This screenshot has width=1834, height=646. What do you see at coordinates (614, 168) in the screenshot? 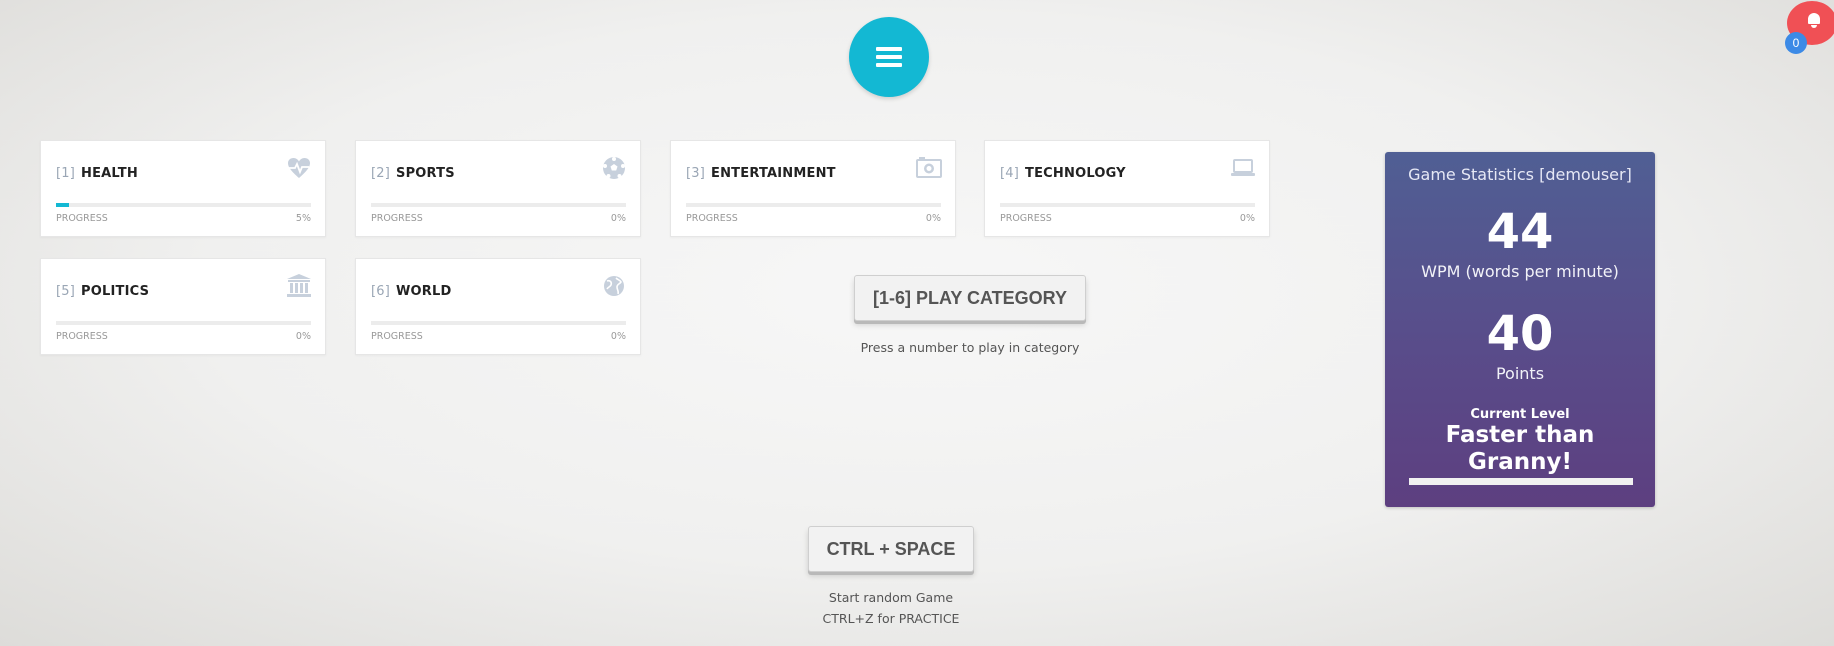
I see `soccer-ball-icon` at bounding box center [614, 168].